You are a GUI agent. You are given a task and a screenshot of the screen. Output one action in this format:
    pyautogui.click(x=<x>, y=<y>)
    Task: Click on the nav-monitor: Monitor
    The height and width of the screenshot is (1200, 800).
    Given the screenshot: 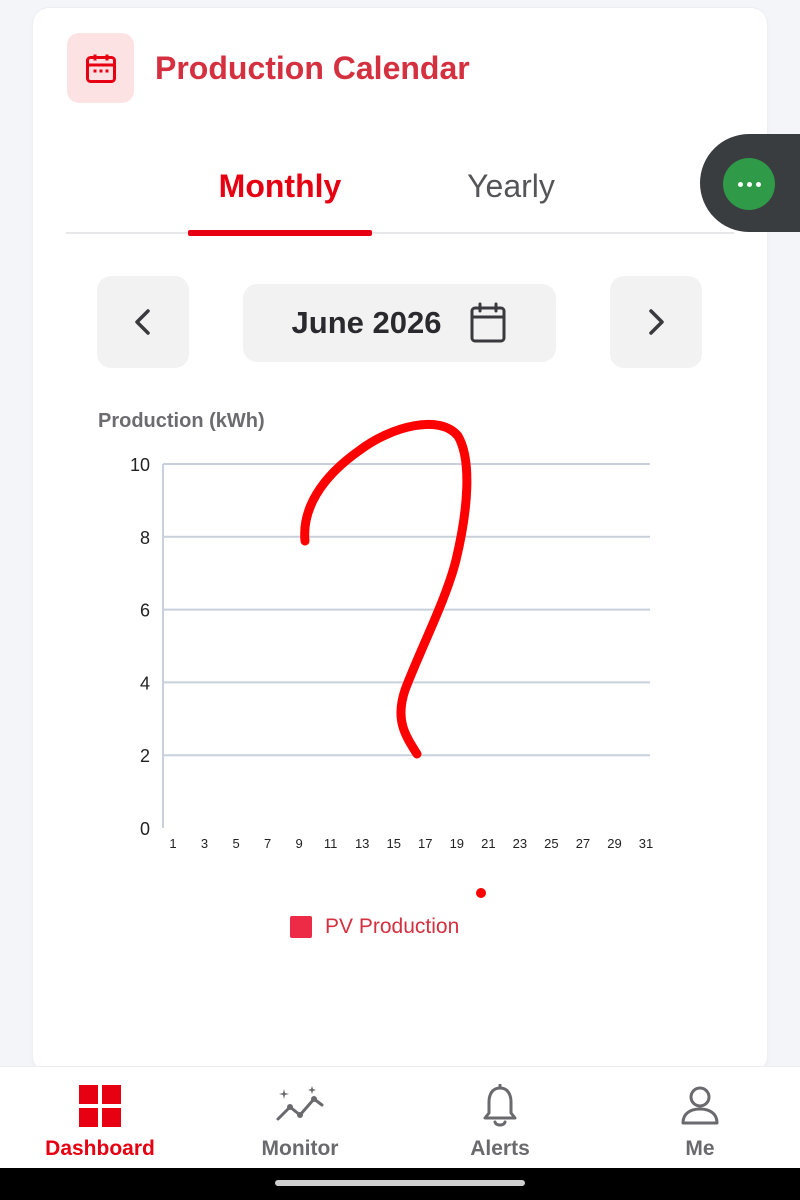 What is the action you would take?
    pyautogui.click(x=300, y=1118)
    